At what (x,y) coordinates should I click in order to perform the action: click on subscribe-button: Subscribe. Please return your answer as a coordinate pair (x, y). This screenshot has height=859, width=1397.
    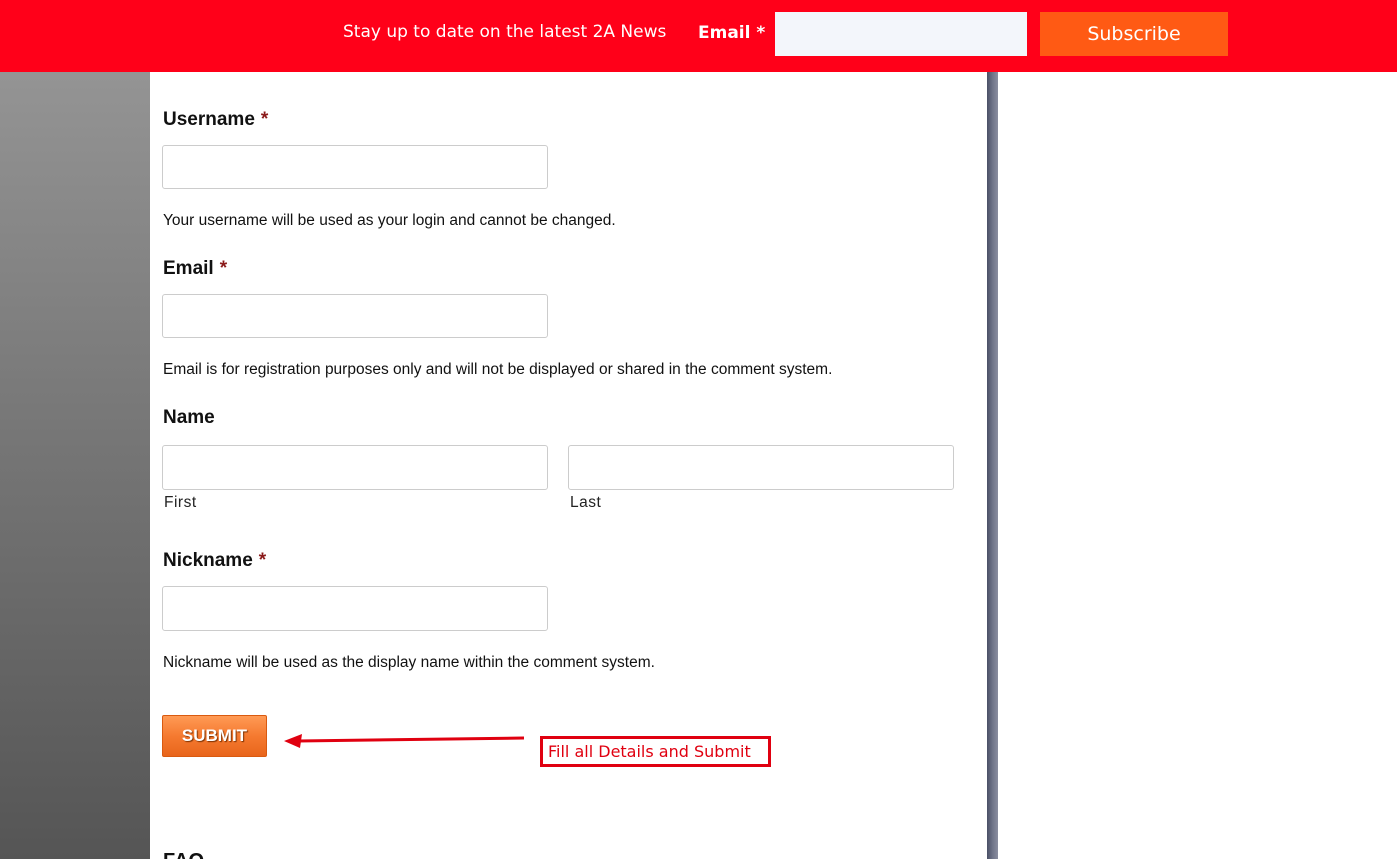
    Looking at the image, I should click on (1134, 34).